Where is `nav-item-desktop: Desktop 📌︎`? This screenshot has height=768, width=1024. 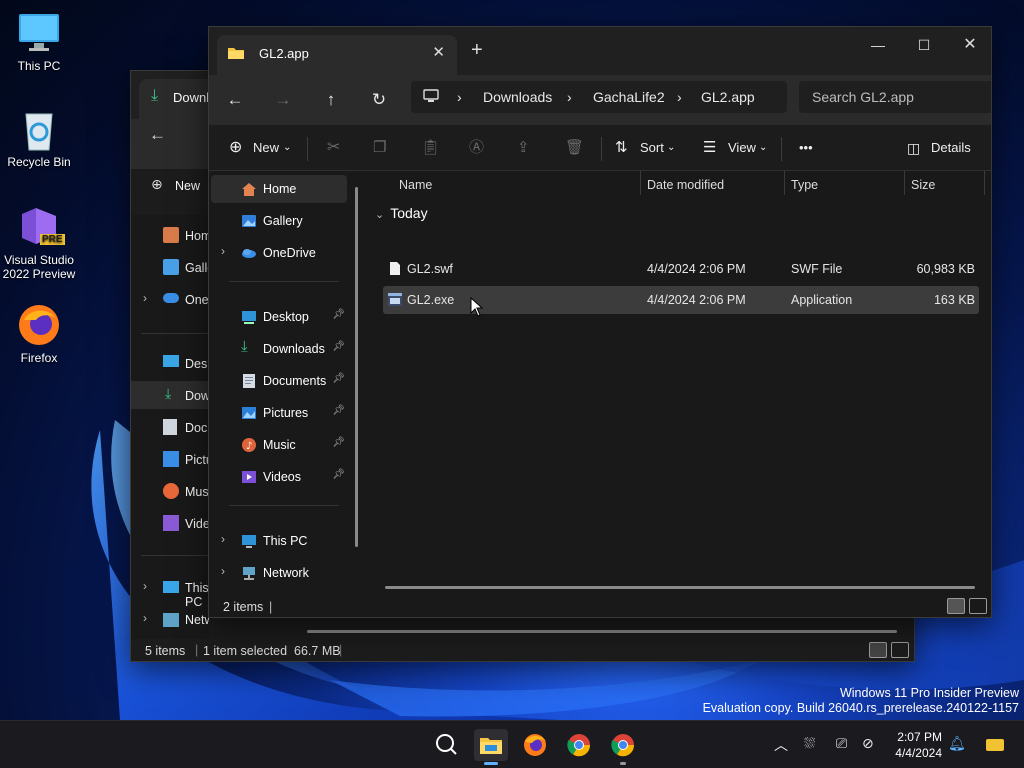
nav-item-desktop: Desktop 📌︎ is located at coordinates (279, 317).